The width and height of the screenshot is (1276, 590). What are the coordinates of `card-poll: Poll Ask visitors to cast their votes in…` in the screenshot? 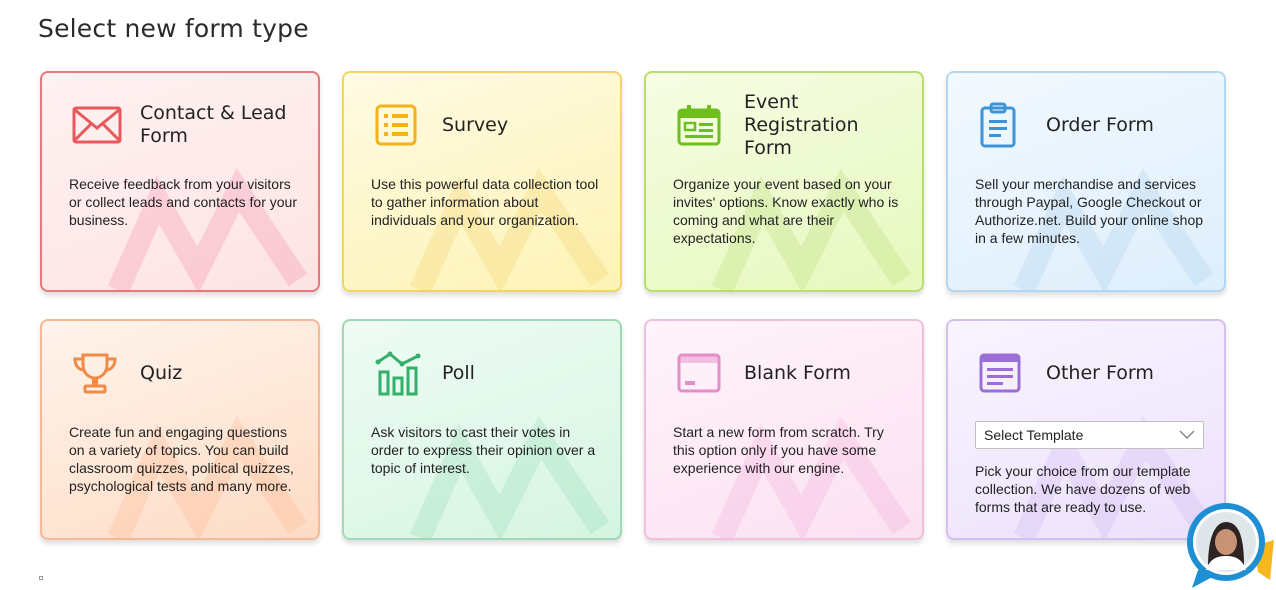 It's located at (482, 429).